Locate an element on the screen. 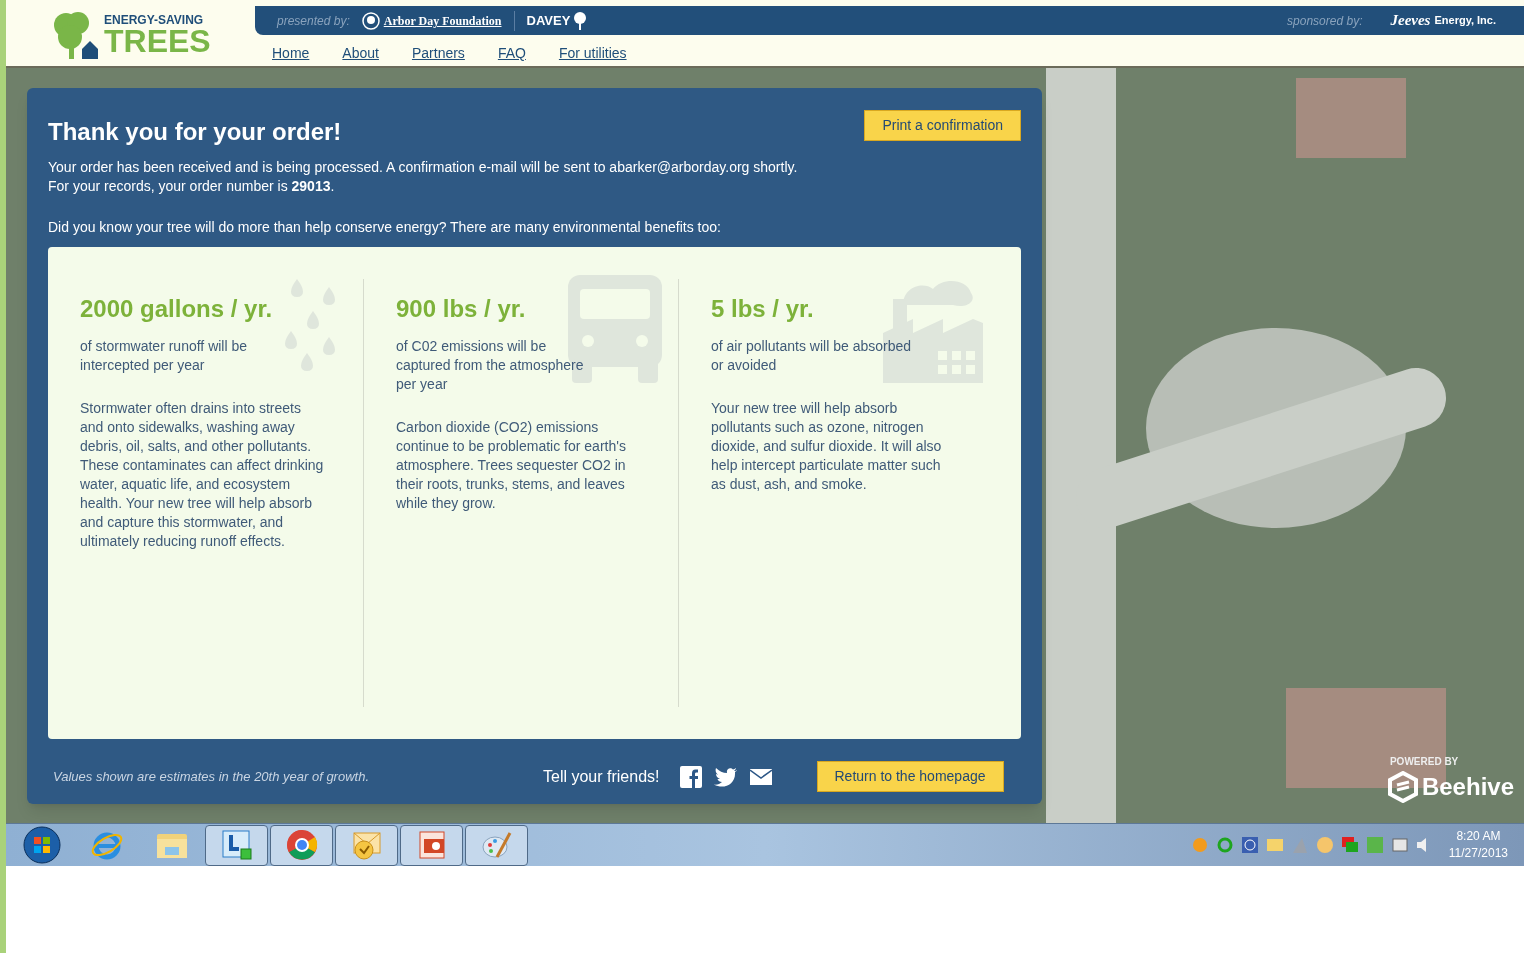  benefit-detail: Your new tree will help absorb pollutants such as ozone, nitrogen dioxide, and sulfur dioxide. It will also help intercept particulate matter such as dust, ash, and smoke. is located at coordinates (827, 446).